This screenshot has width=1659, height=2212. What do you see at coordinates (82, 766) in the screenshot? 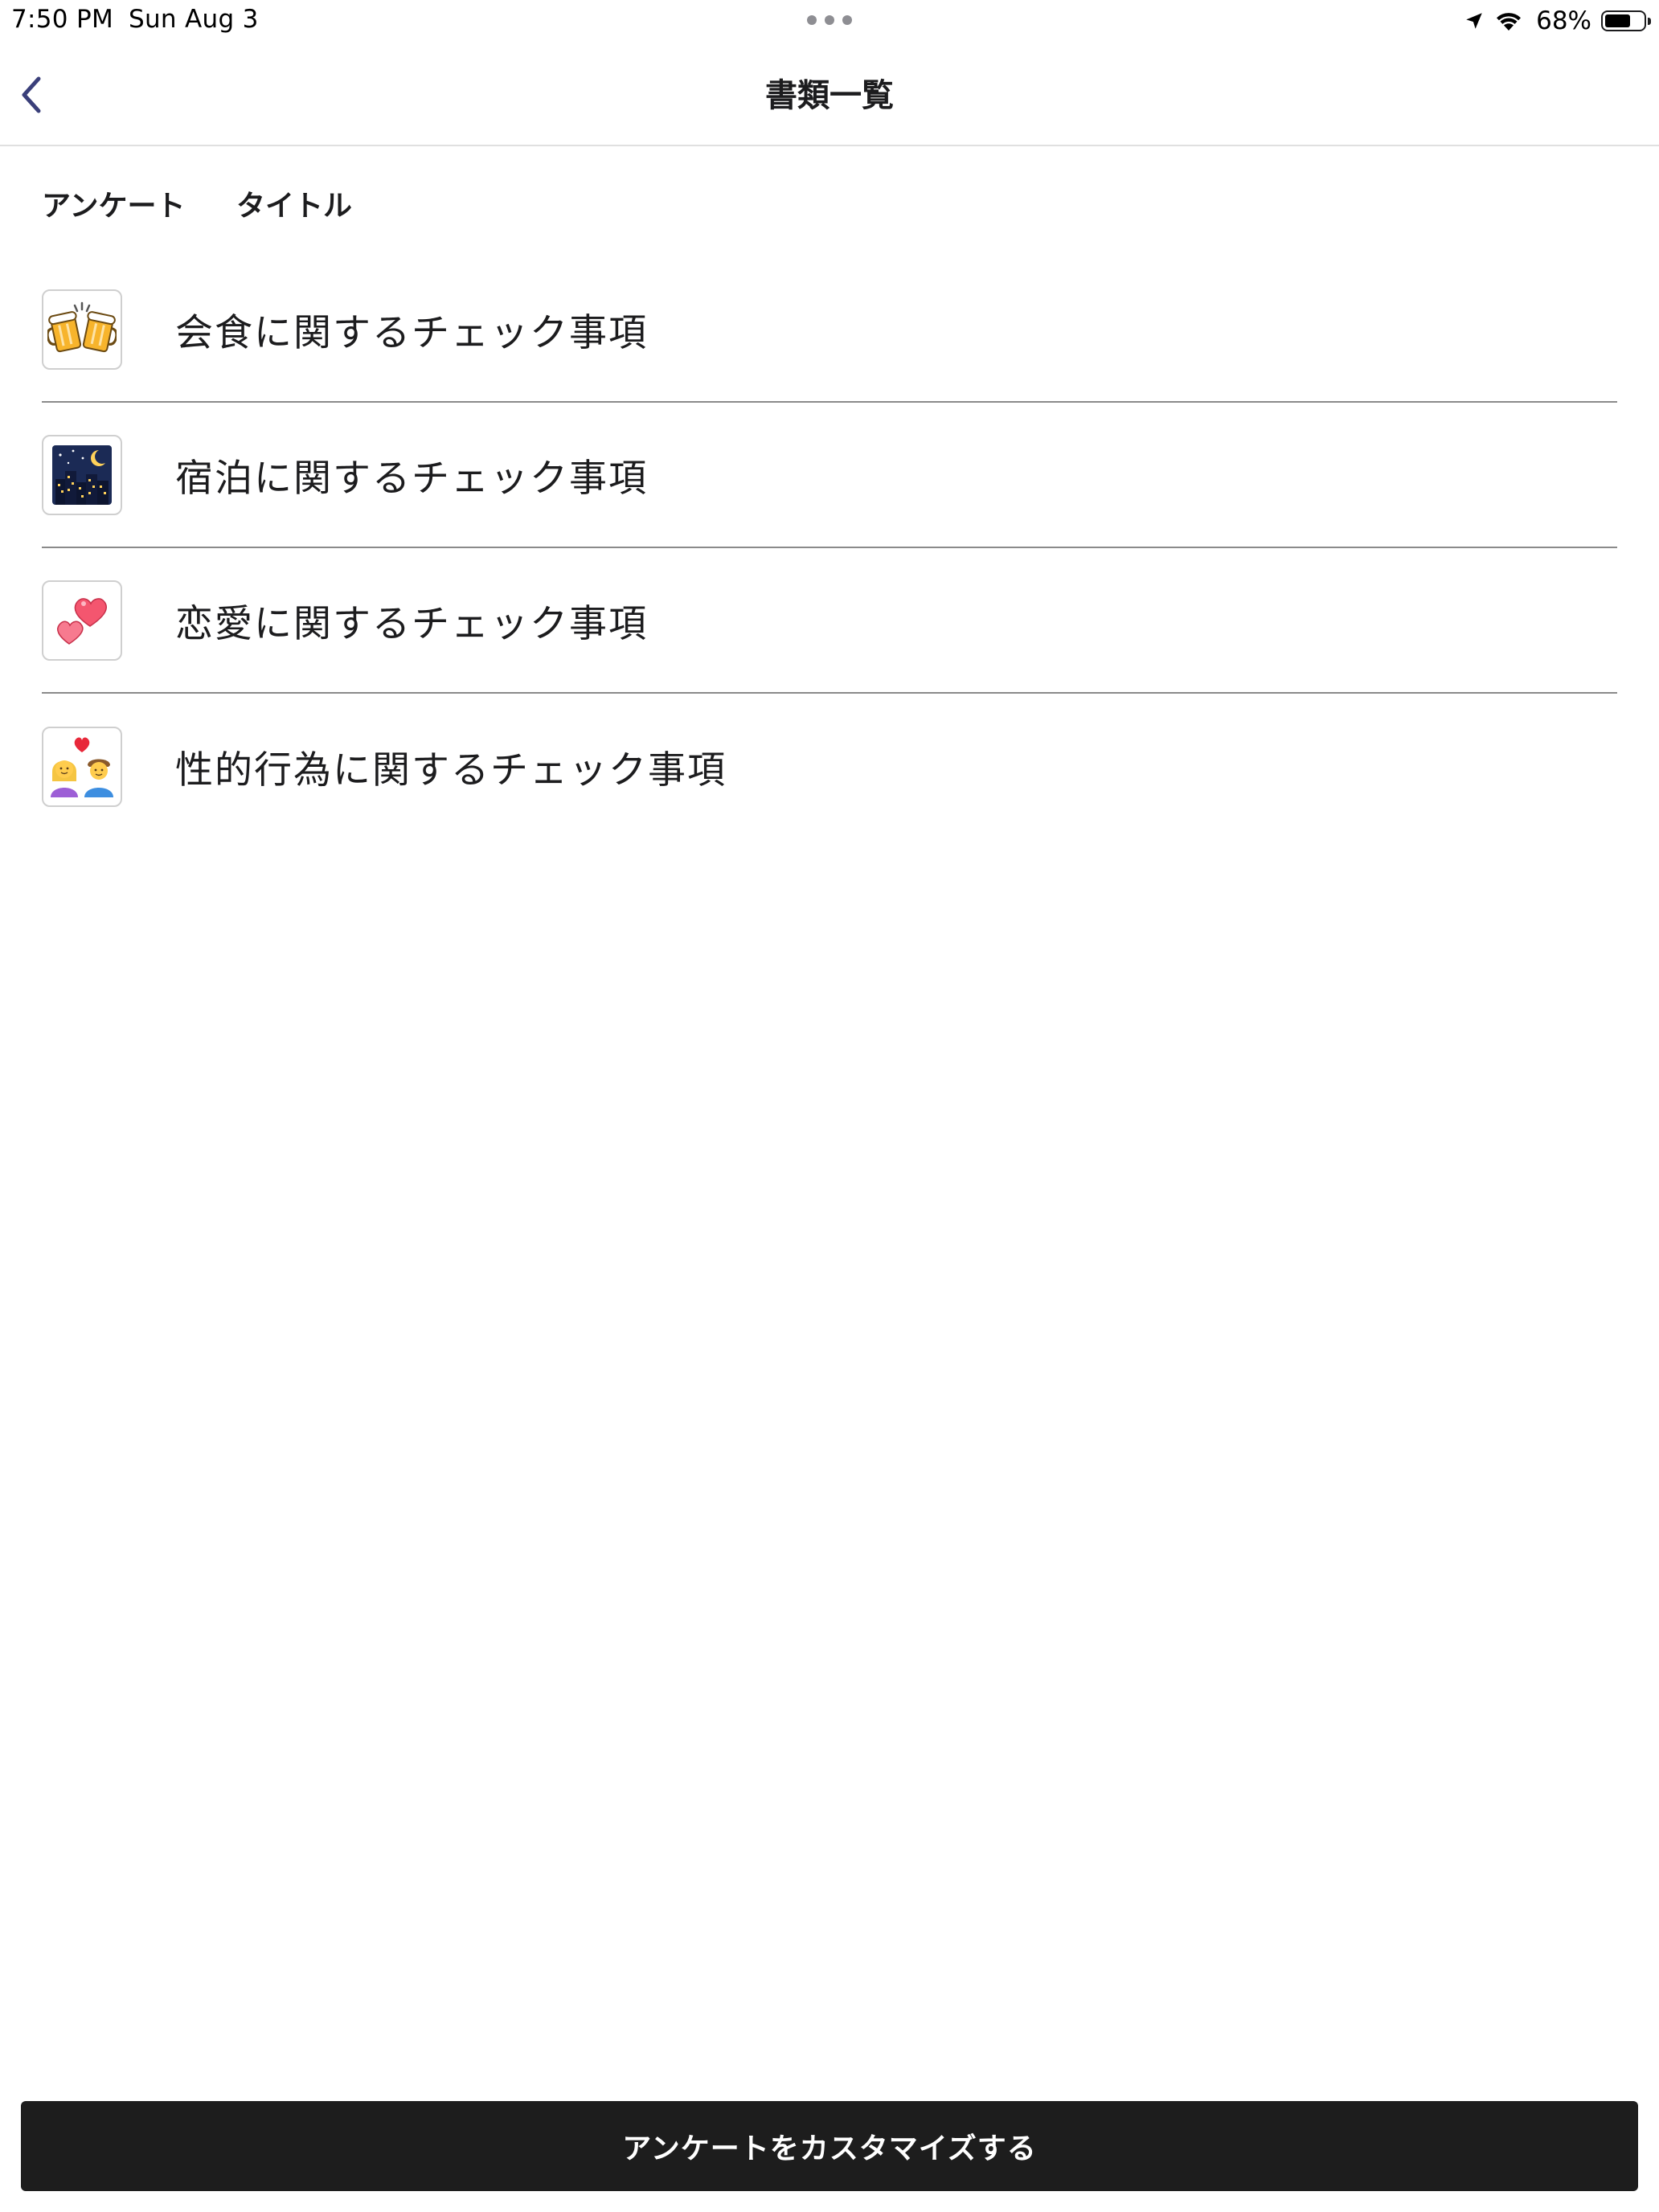
I see `couple-with-heart-icon` at bounding box center [82, 766].